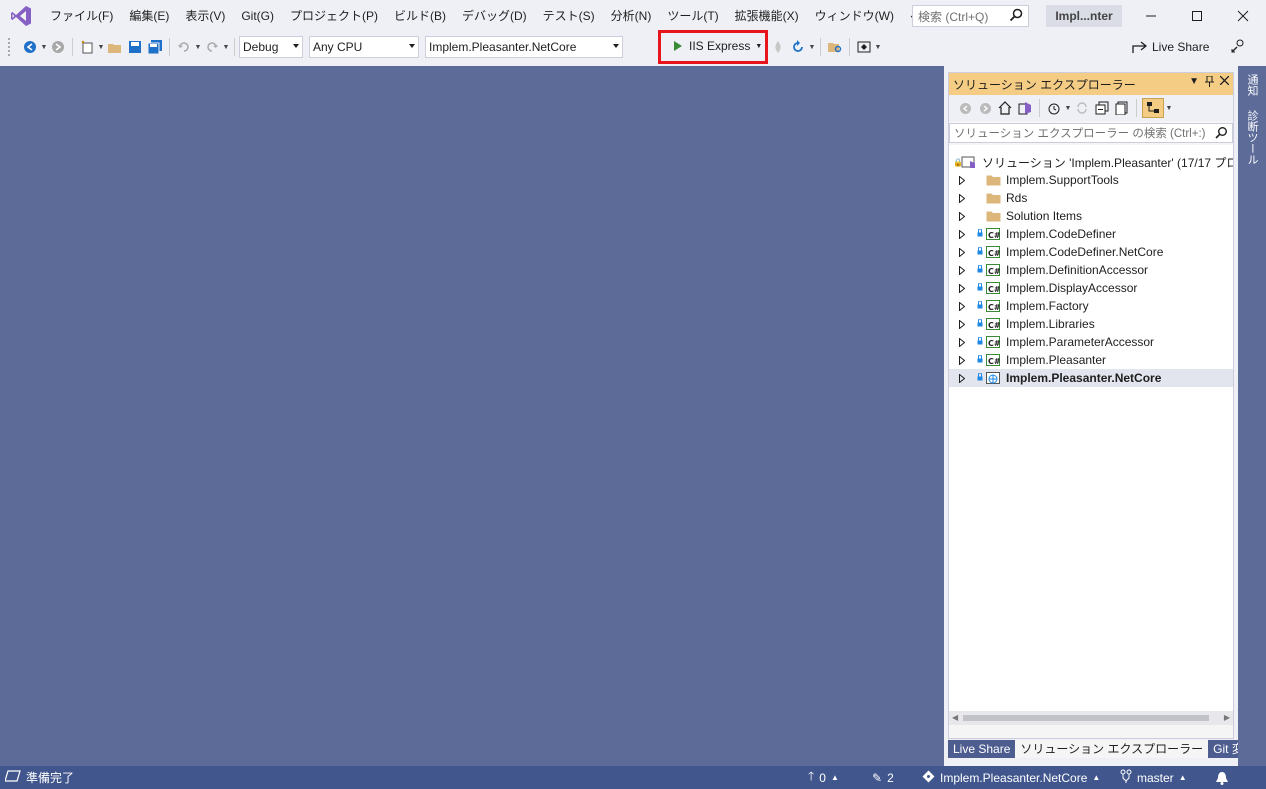 The height and width of the screenshot is (789, 1266). I want to click on tab-notifications: 通知, so click(1251, 85).